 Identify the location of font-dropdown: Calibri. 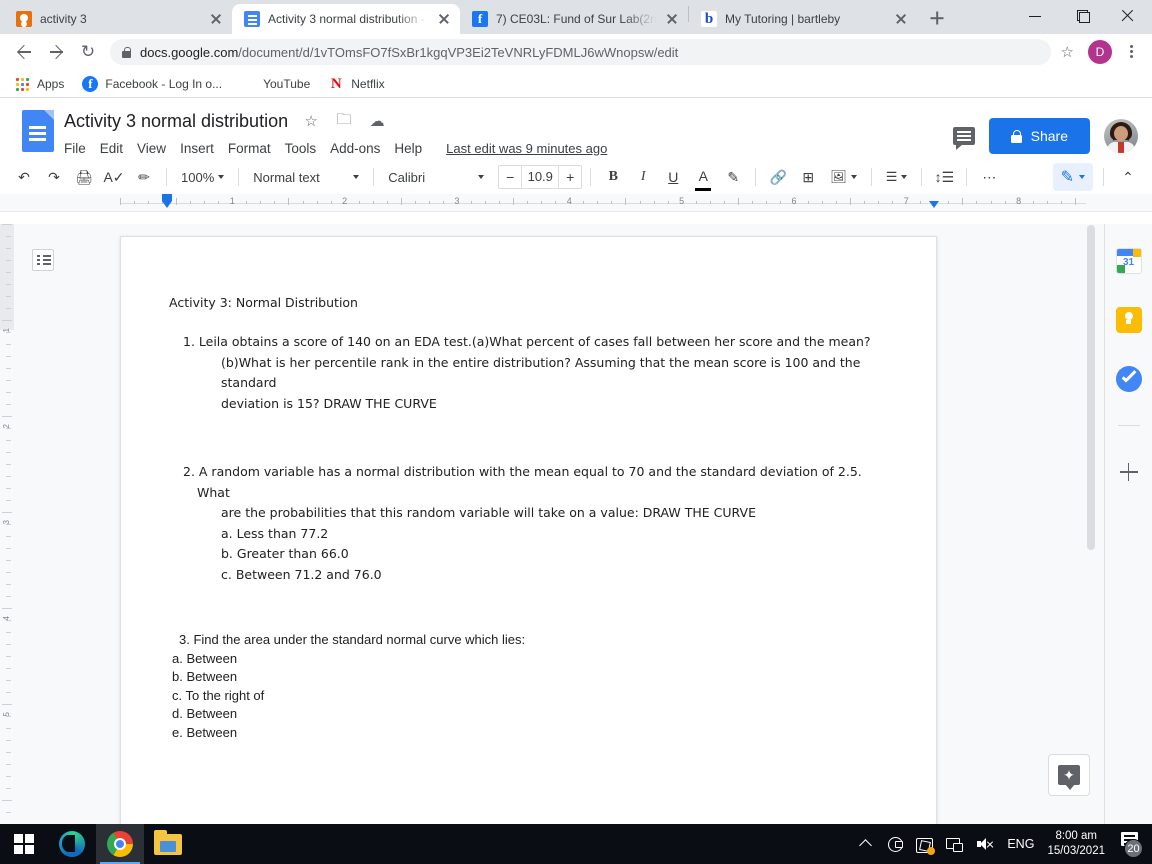
(436, 177).